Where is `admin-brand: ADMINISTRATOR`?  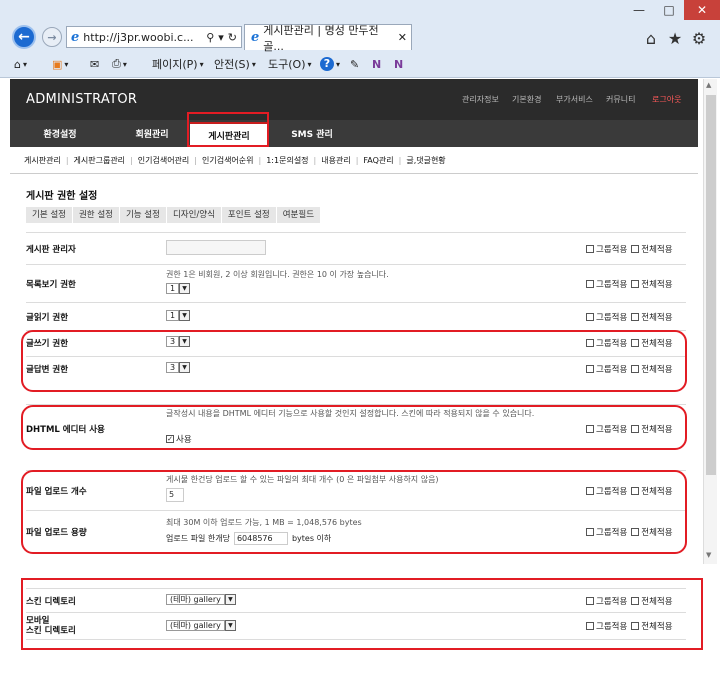 admin-brand: ADMINISTRATOR is located at coordinates (82, 99).